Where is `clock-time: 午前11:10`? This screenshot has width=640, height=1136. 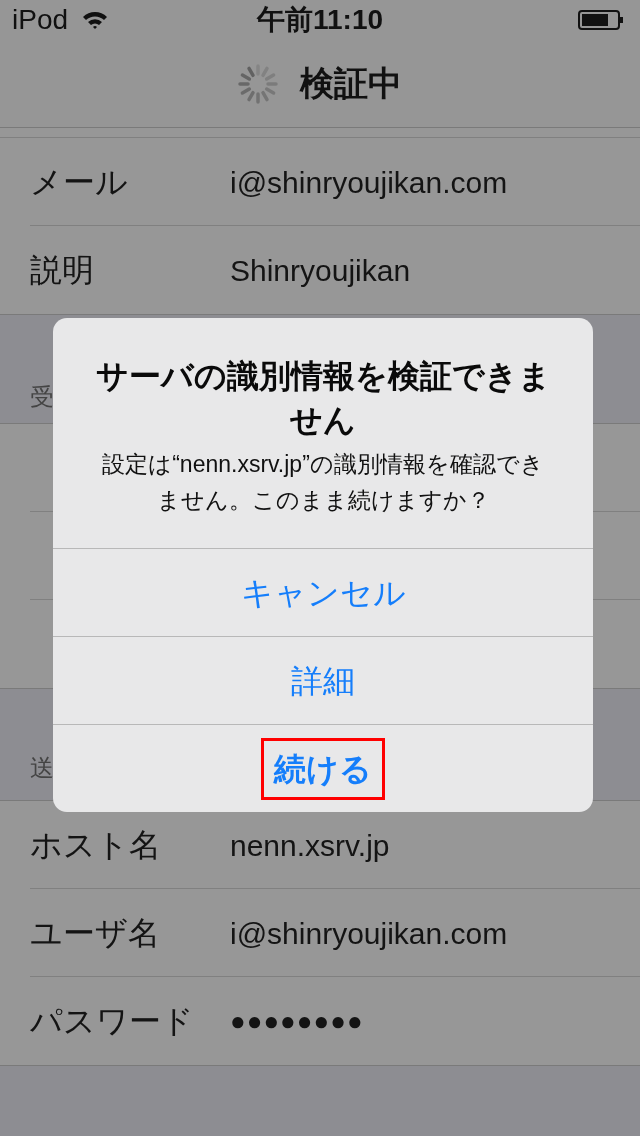
clock-time: 午前11:10 is located at coordinates (320, 20).